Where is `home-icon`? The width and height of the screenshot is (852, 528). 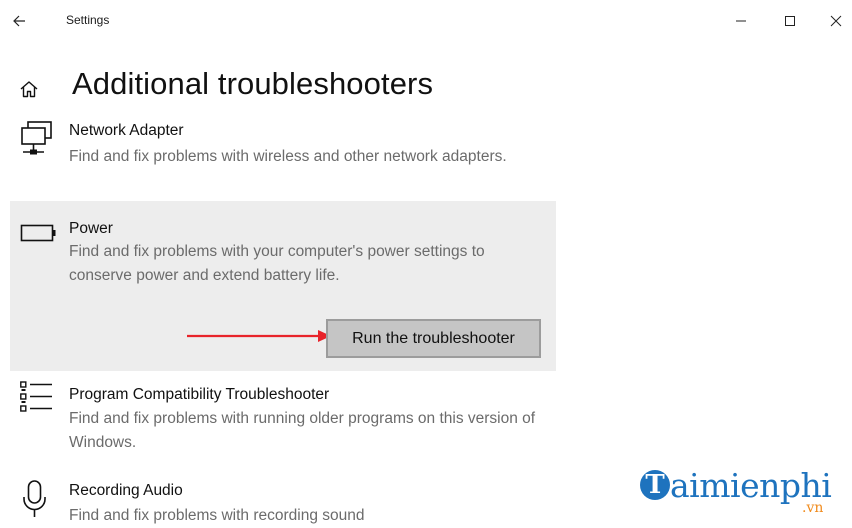 home-icon is located at coordinates (29, 89).